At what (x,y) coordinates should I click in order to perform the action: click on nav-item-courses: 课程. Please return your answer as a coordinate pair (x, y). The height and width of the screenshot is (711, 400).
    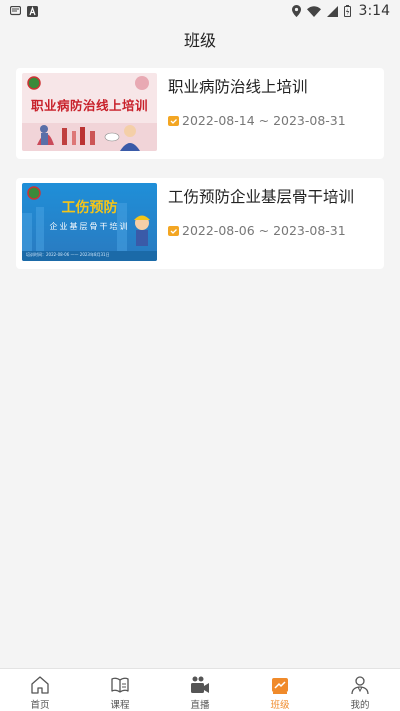
    Looking at the image, I should click on (120, 690).